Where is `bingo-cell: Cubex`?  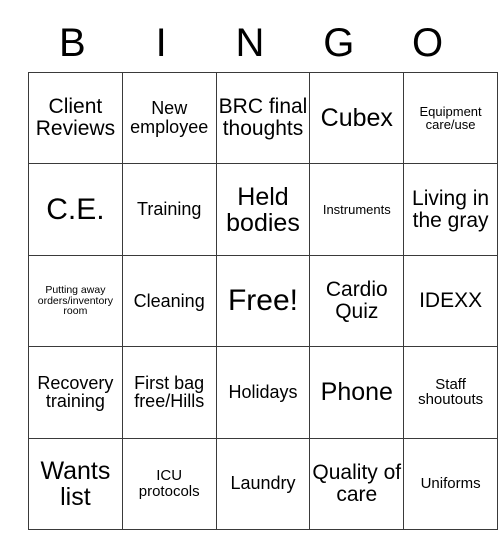 bingo-cell: Cubex is located at coordinates (357, 118).